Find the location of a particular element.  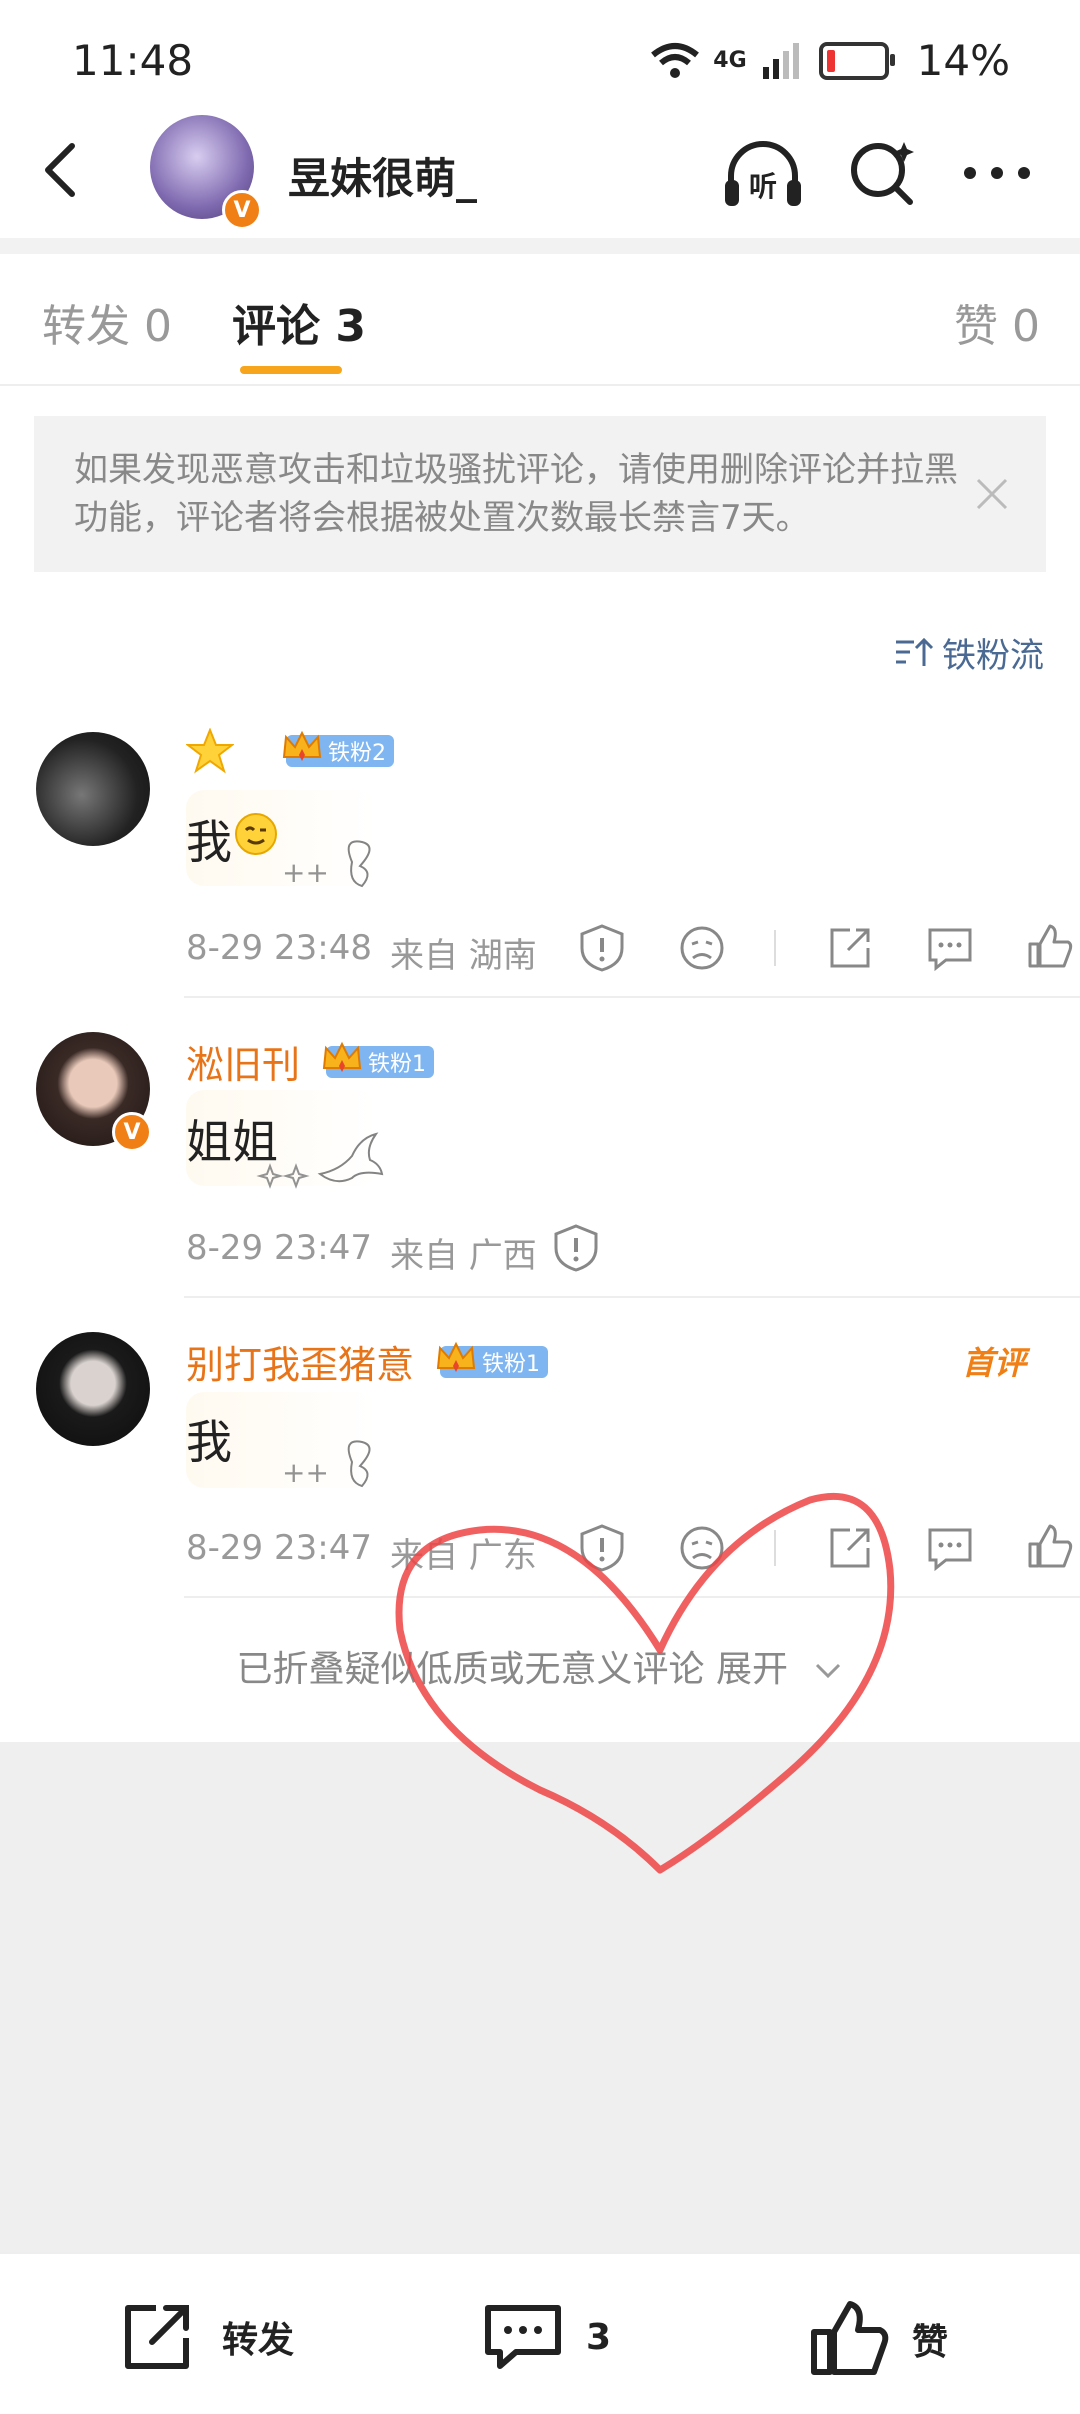

collapsed-label: 已折叠疑似低质或无意义评论 展开 is located at coordinates (512, 1669).